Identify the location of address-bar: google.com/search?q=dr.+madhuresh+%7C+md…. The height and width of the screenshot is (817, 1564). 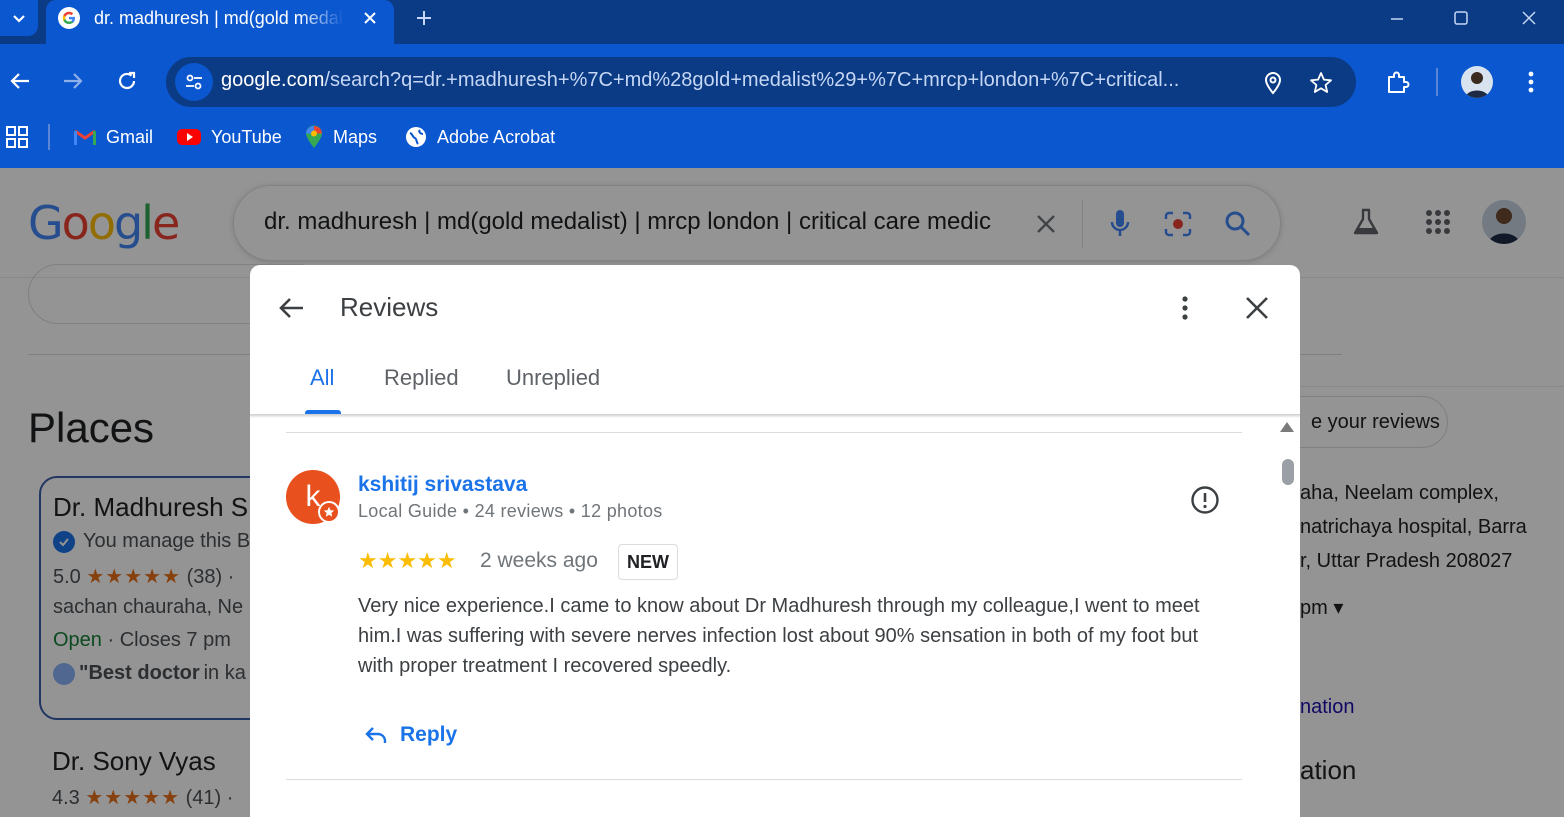
(761, 82).